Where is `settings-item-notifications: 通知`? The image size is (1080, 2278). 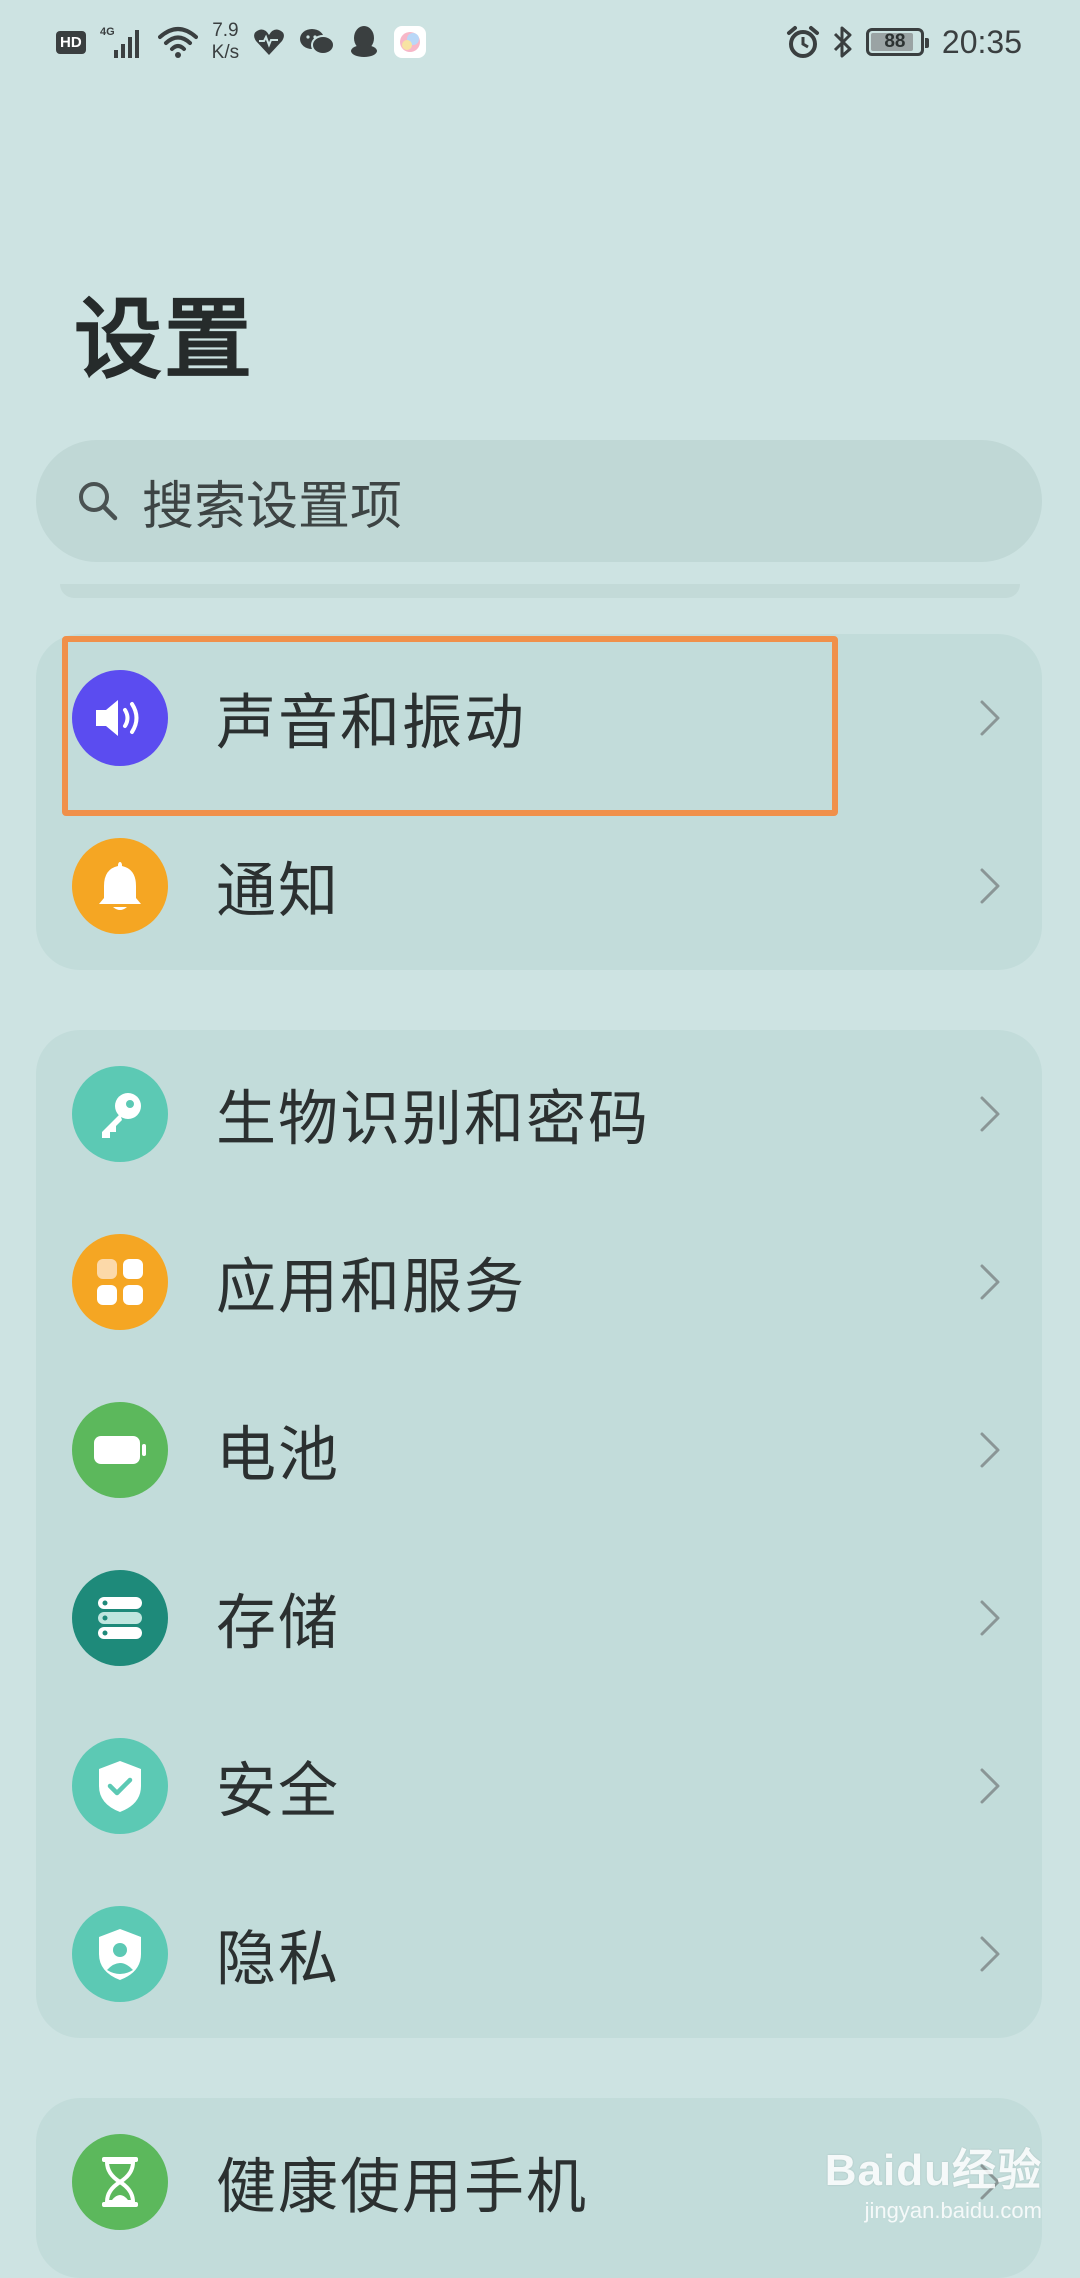
settings-item-notifications: 通知 is located at coordinates (539, 886).